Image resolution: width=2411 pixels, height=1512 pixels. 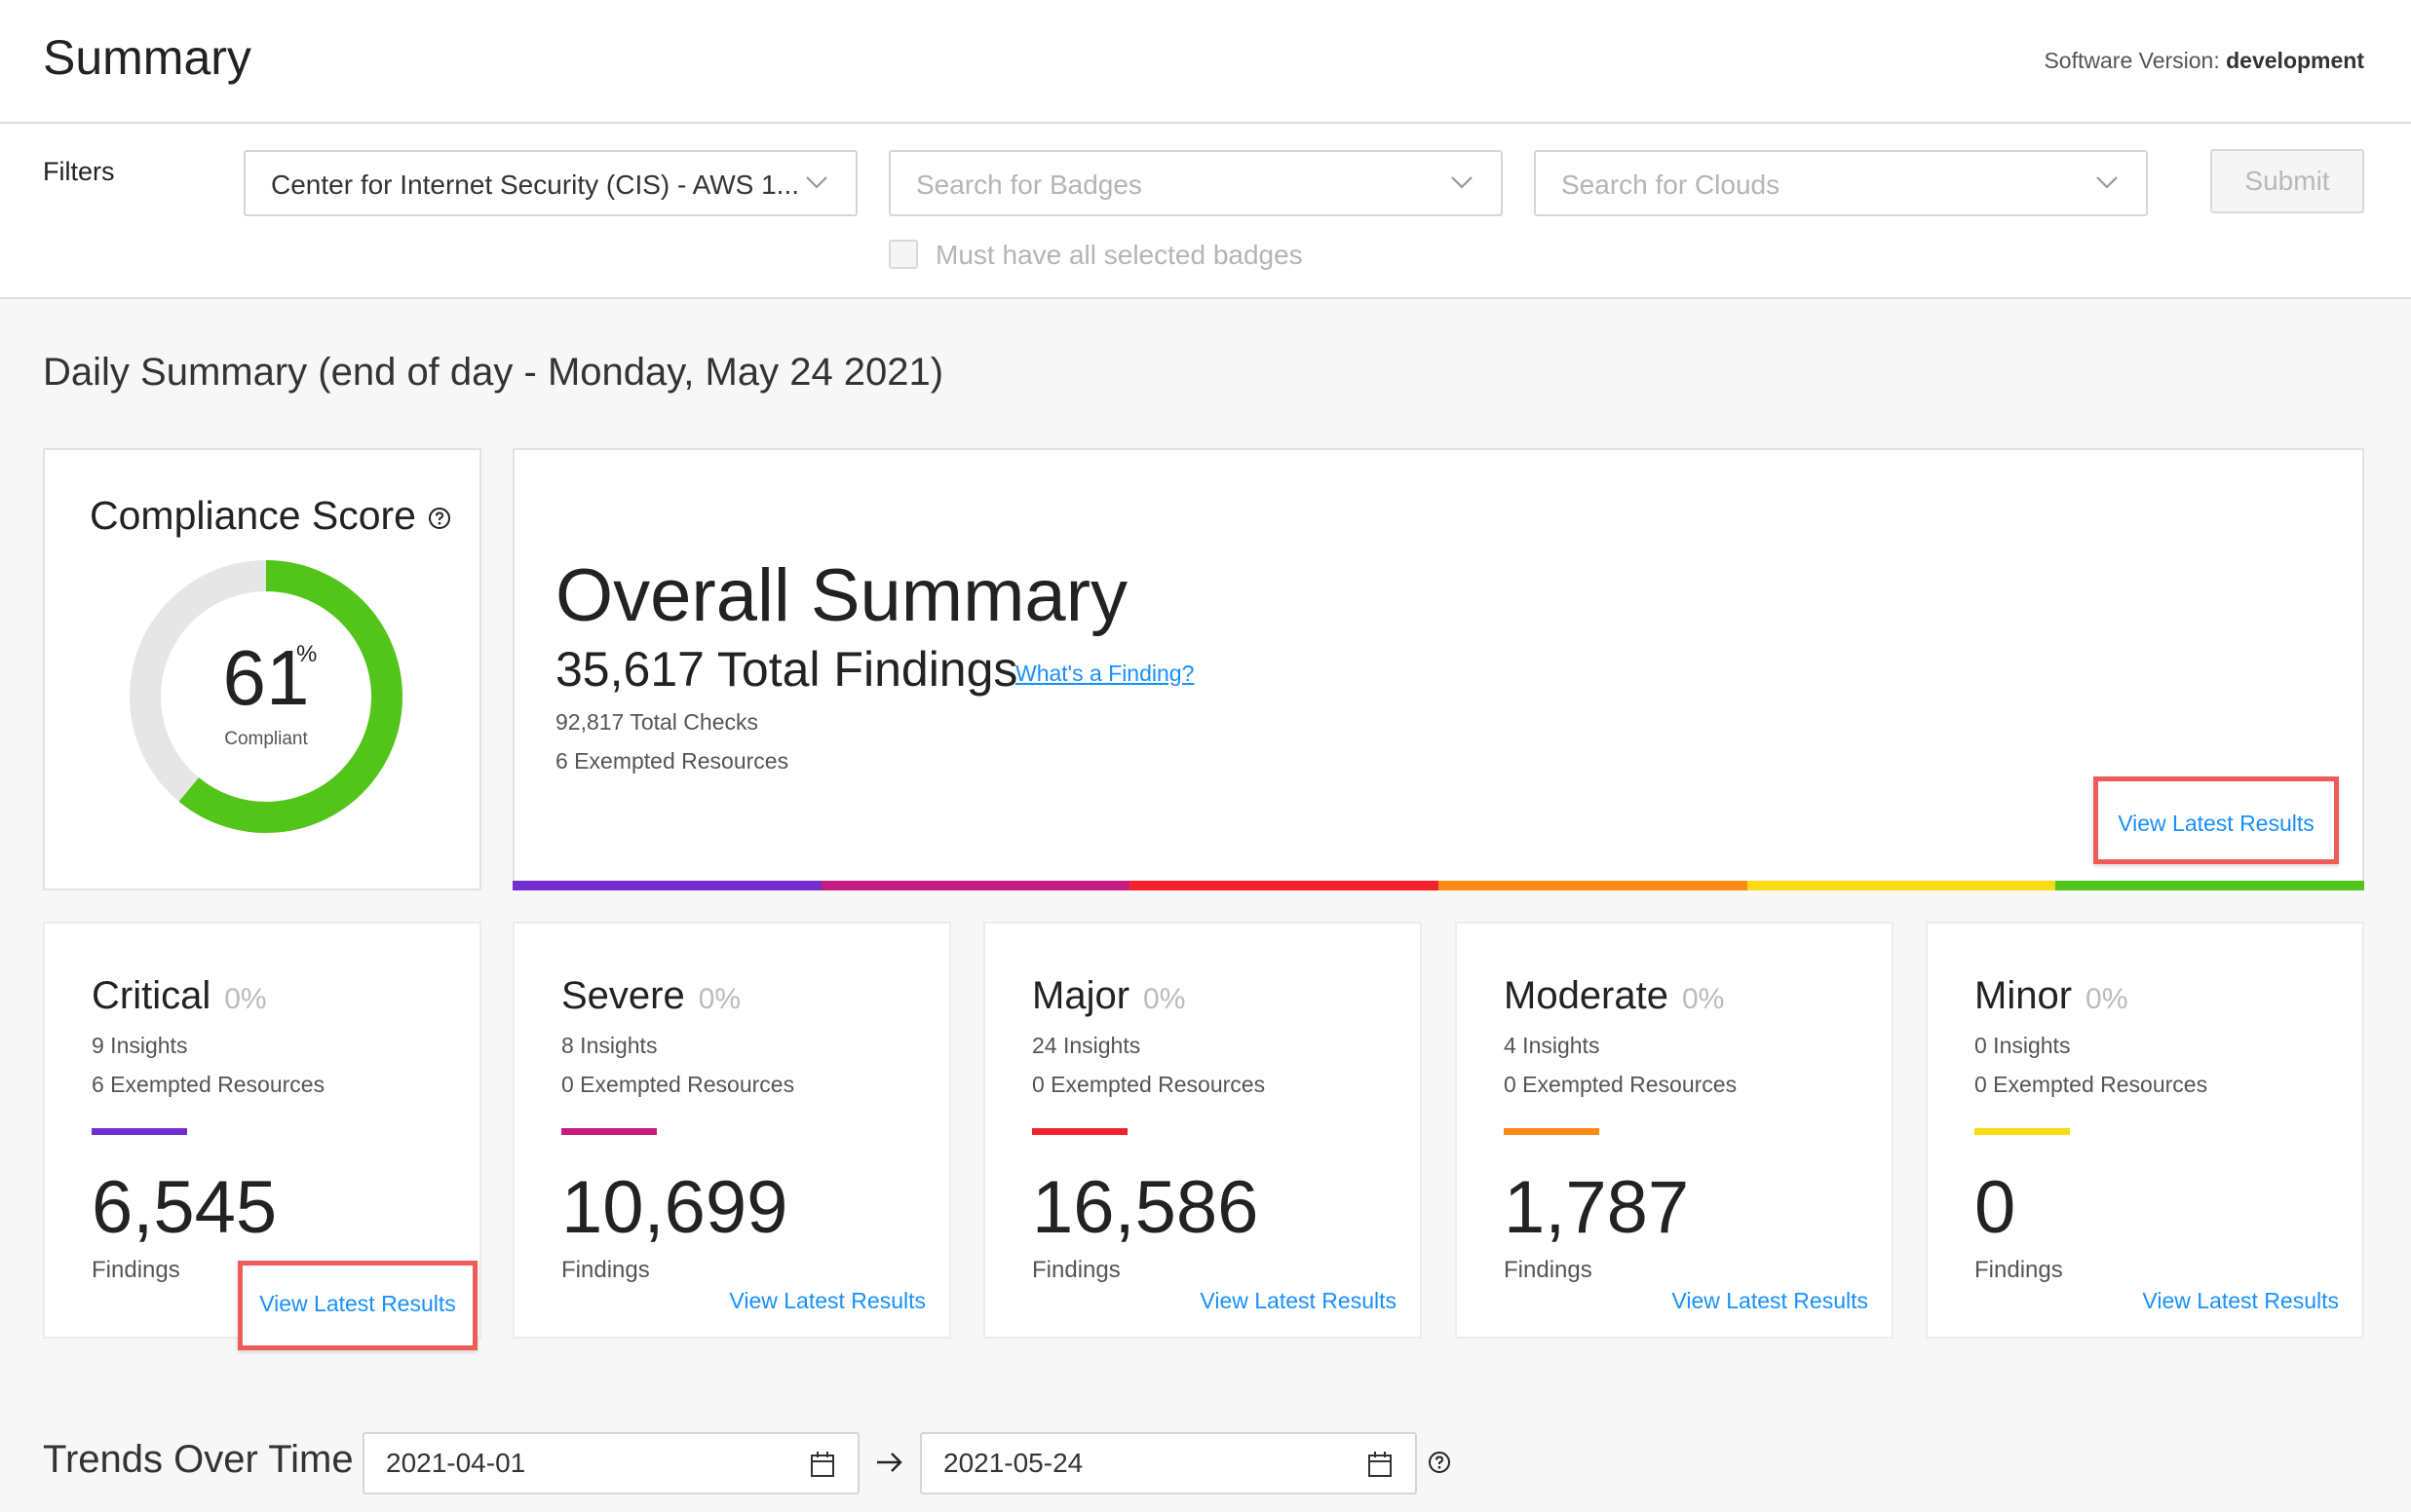 I want to click on overall-exempted-resources: 6 Exempted Resources, so click(x=672, y=761).